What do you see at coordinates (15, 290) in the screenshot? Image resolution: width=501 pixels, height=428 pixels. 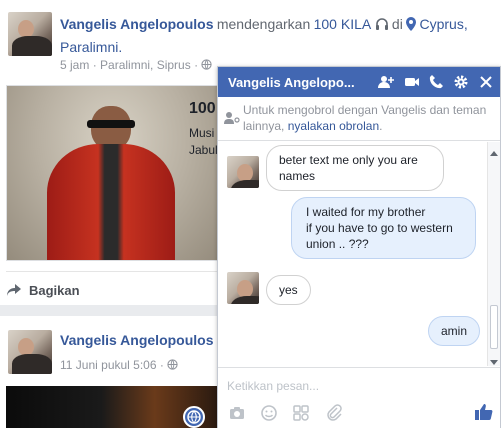 I see `share-icon` at bounding box center [15, 290].